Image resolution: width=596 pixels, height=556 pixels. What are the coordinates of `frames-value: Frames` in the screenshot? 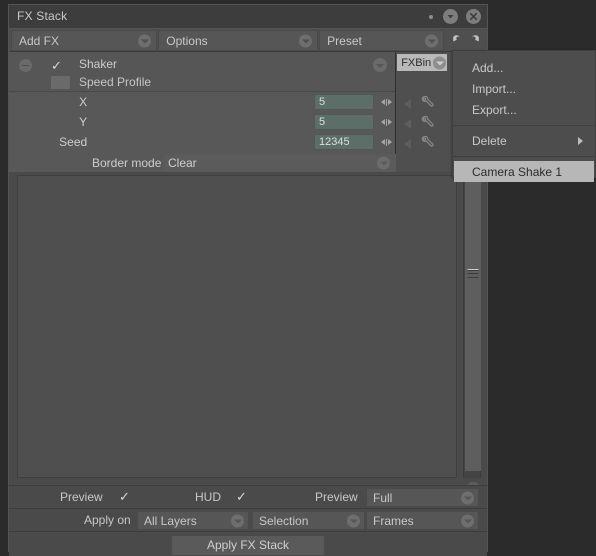 It's located at (393, 520).